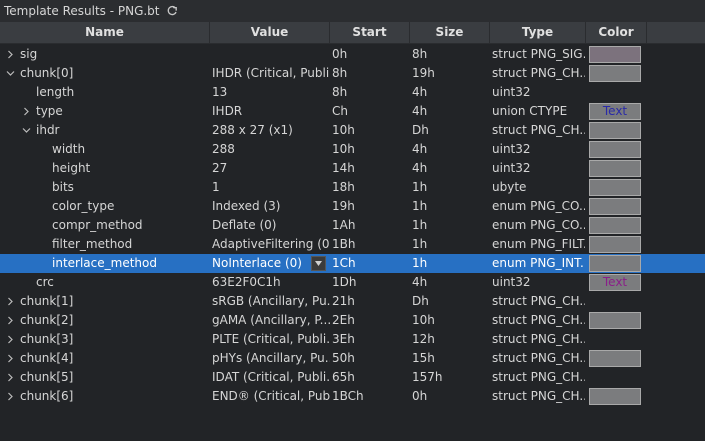 The image size is (705, 441). What do you see at coordinates (450, 32) in the screenshot?
I see `column-header-size: Size` at bounding box center [450, 32].